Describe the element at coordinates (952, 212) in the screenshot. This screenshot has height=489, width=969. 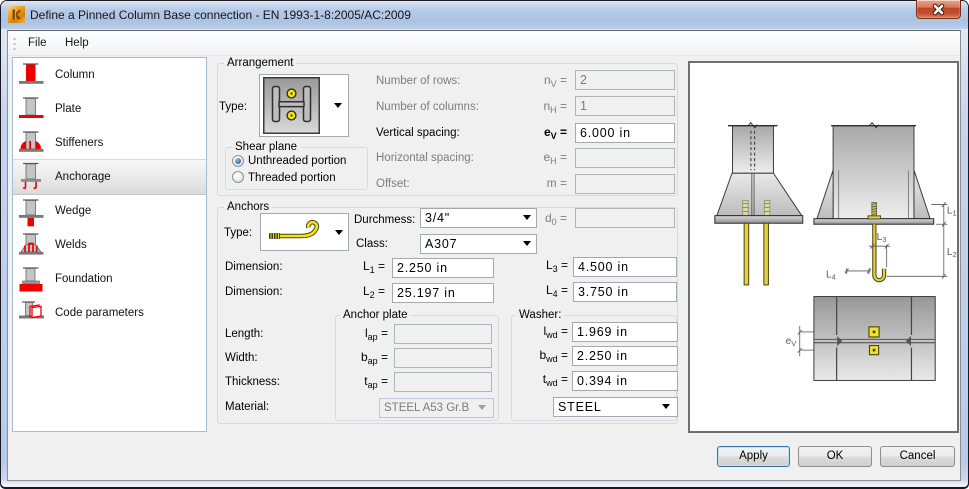
I see `svg-text: L1` at that location.